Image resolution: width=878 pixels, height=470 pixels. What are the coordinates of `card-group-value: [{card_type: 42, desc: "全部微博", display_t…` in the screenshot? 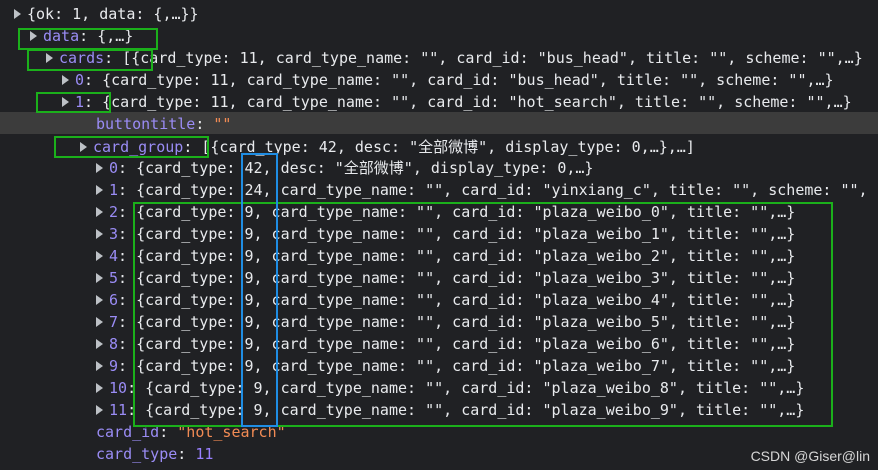 It's located at (448, 147).